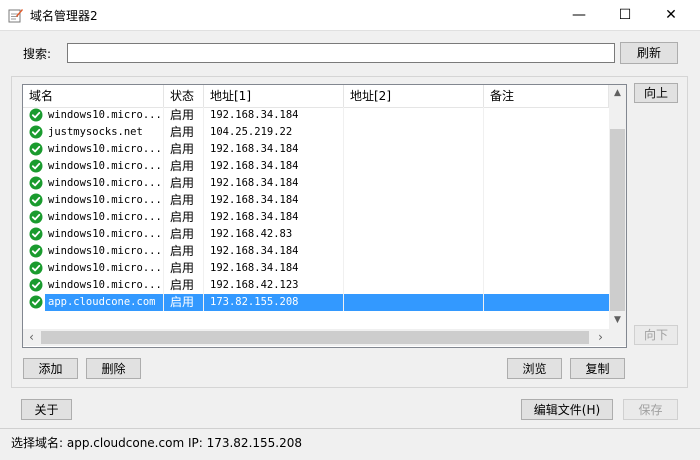 The width and height of the screenshot is (700, 460). I want to click on refresh-button: 刷新, so click(649, 53).